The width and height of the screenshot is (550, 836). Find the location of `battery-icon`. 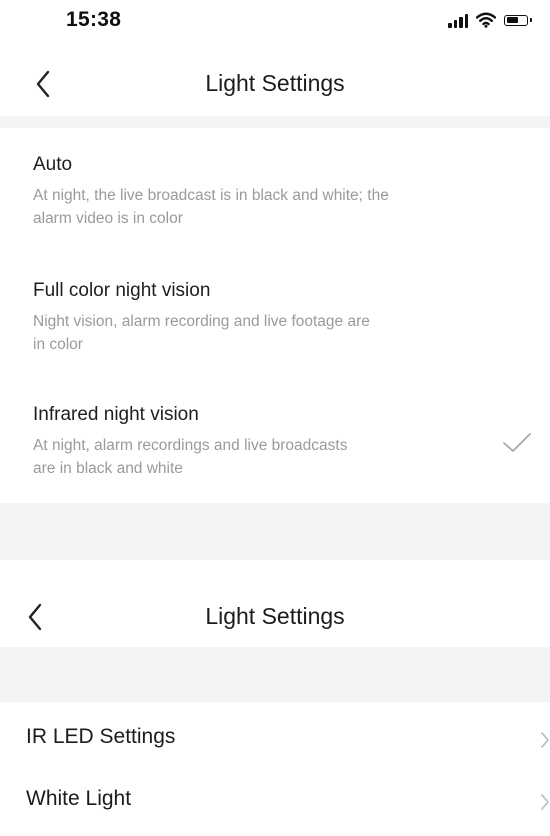

battery-icon is located at coordinates (518, 20).